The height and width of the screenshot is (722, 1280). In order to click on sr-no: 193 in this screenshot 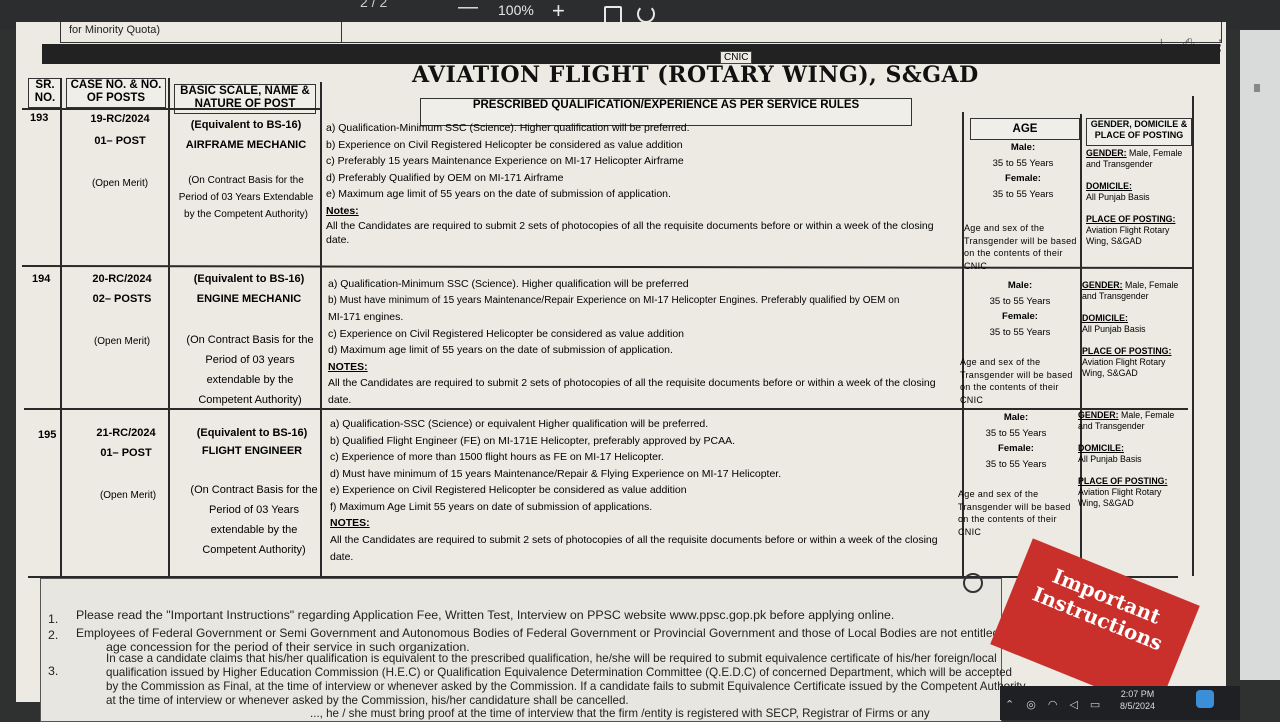, I will do `click(39, 118)`.